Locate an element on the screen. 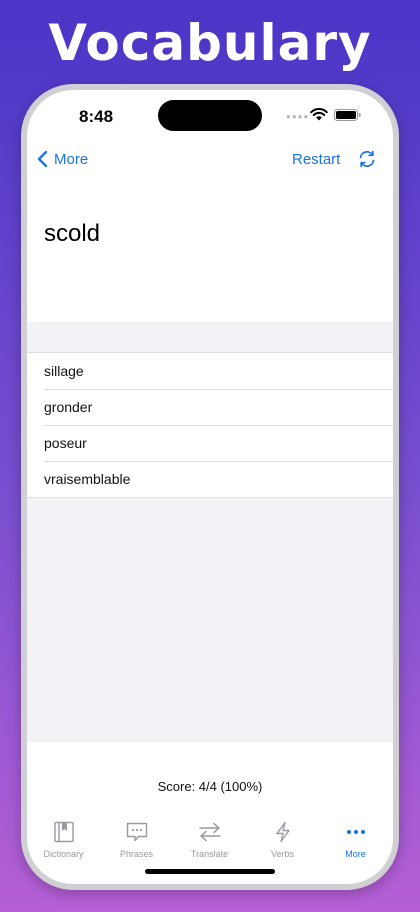  swap-arrows-icon is located at coordinates (209, 832).